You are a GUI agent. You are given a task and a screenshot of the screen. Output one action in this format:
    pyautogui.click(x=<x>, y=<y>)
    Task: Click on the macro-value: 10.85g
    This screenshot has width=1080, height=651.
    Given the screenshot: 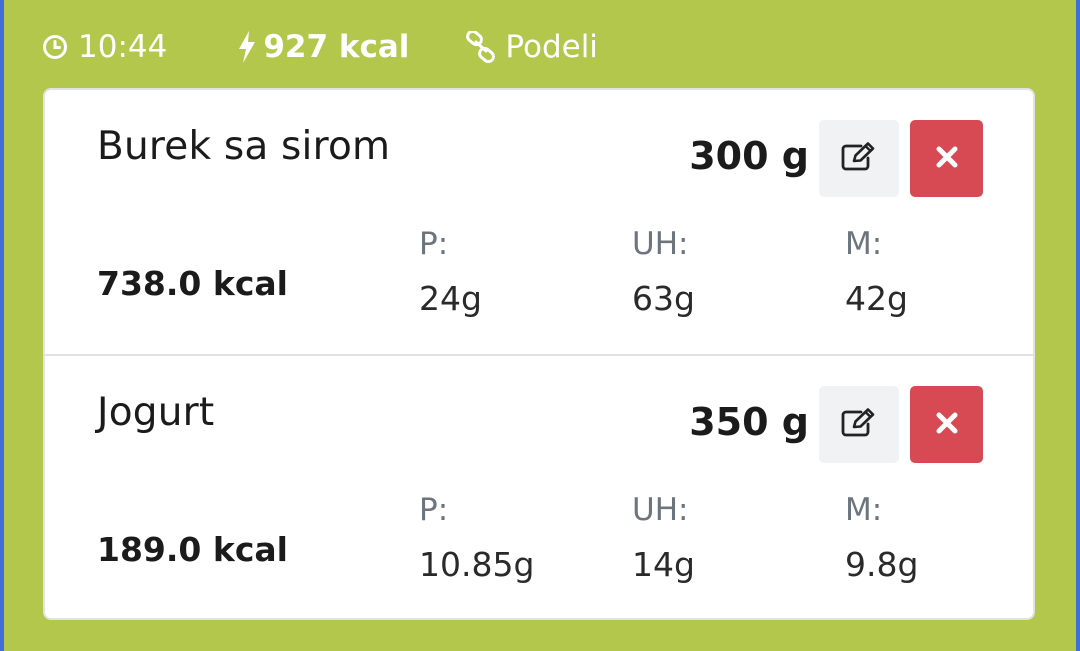 What is the action you would take?
    pyautogui.click(x=477, y=564)
    